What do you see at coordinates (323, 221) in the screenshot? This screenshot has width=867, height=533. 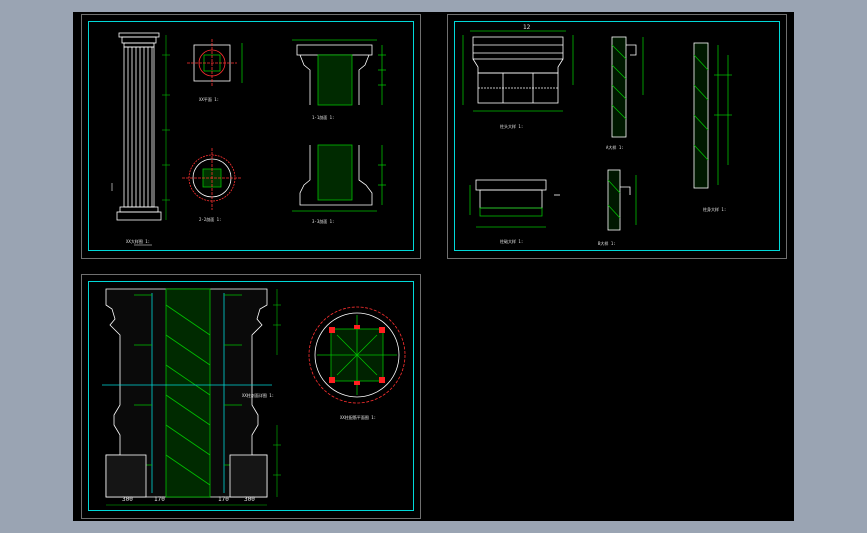 I see `base-section-label: 3-3剖面 1:` at bounding box center [323, 221].